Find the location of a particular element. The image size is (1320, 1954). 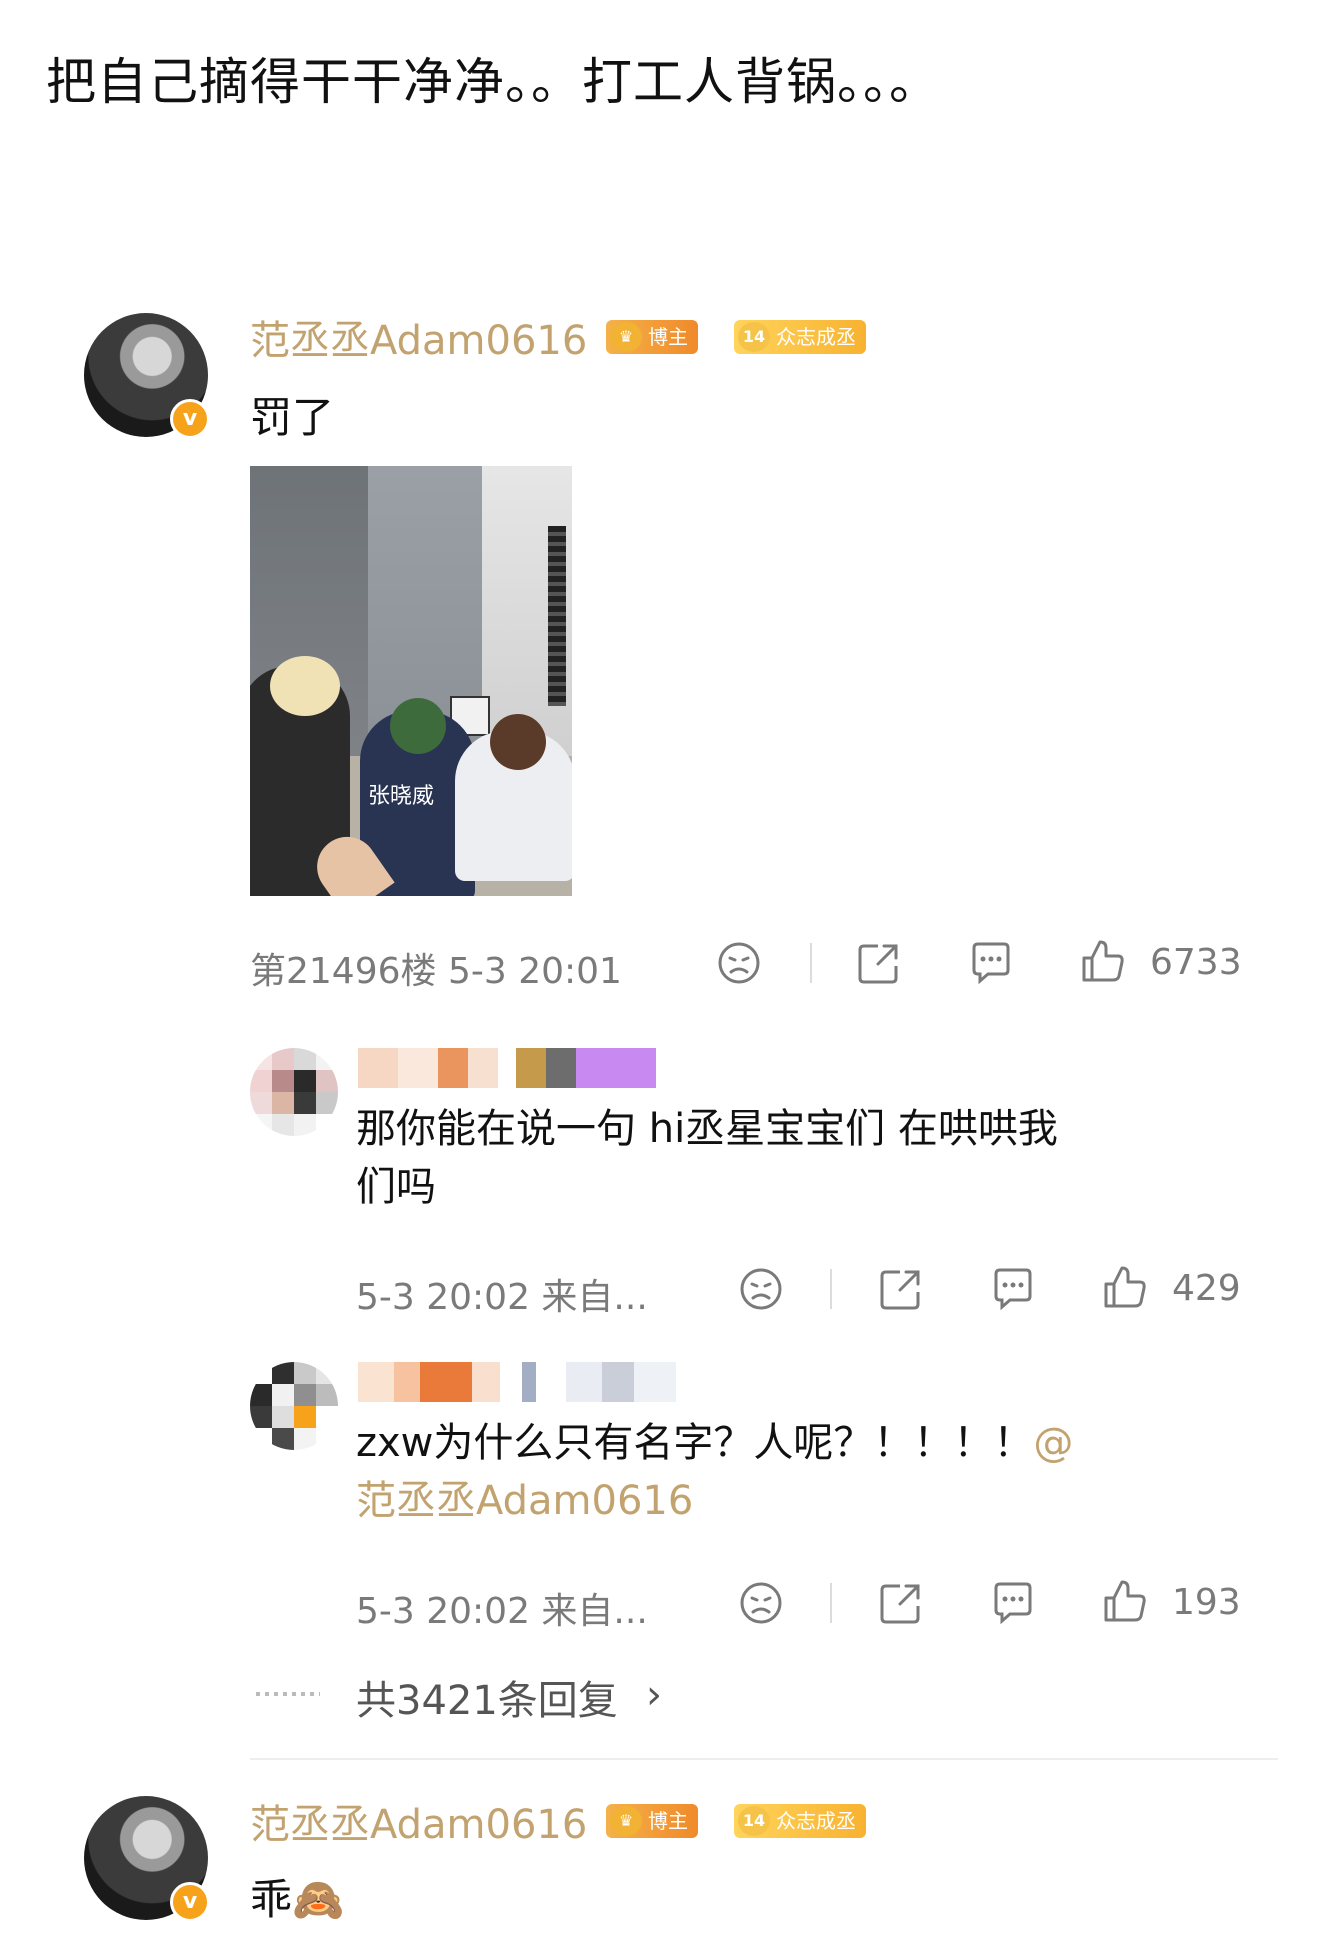

see-no-evil-monkey-icon: 🙈 is located at coordinates (318, 1899).